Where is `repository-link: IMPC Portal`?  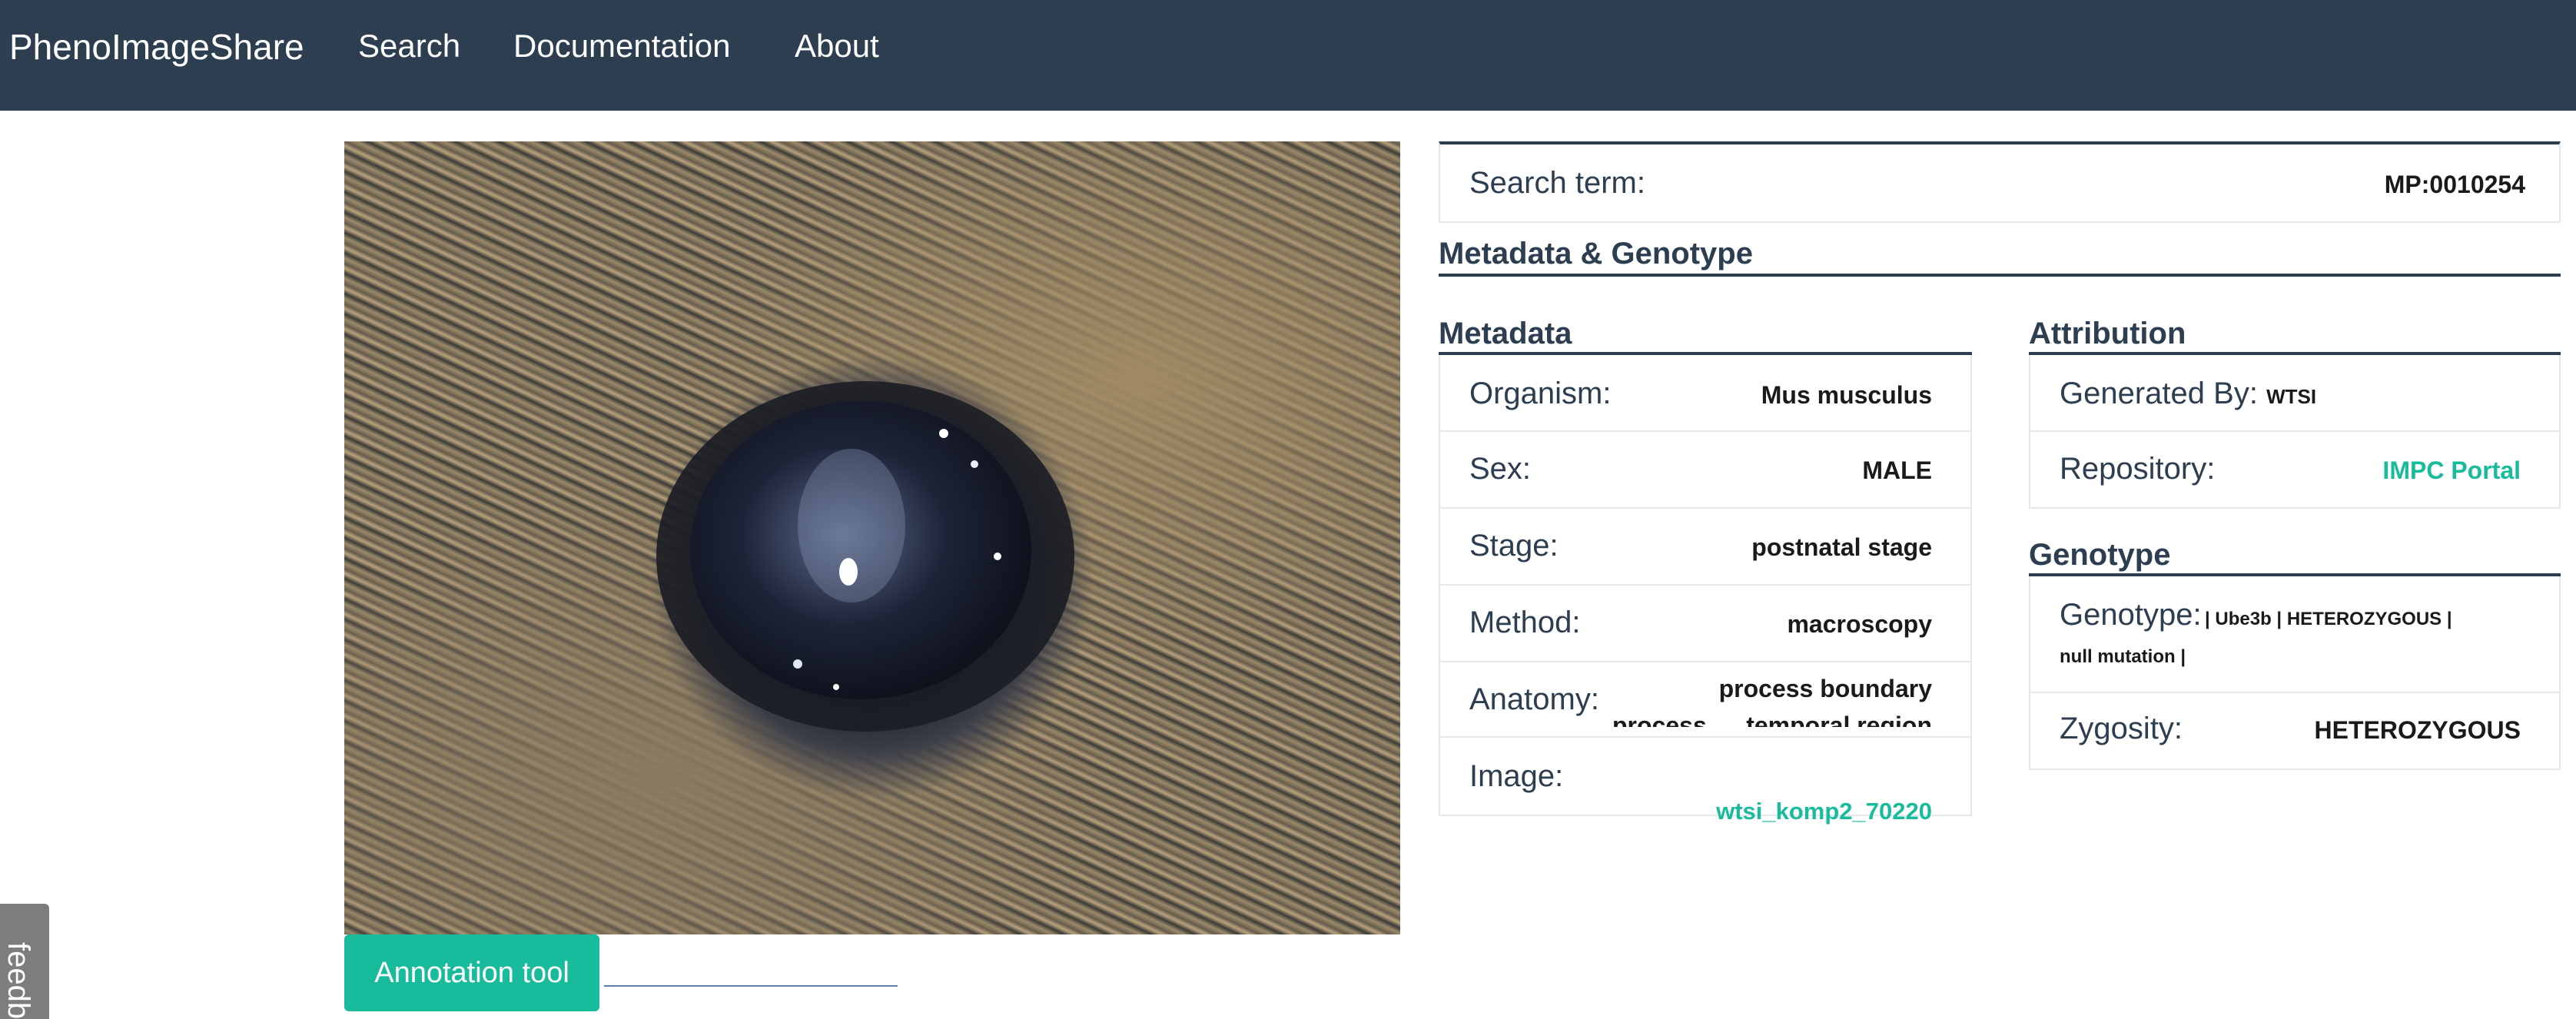
repository-link: IMPC Portal is located at coordinates (2451, 470).